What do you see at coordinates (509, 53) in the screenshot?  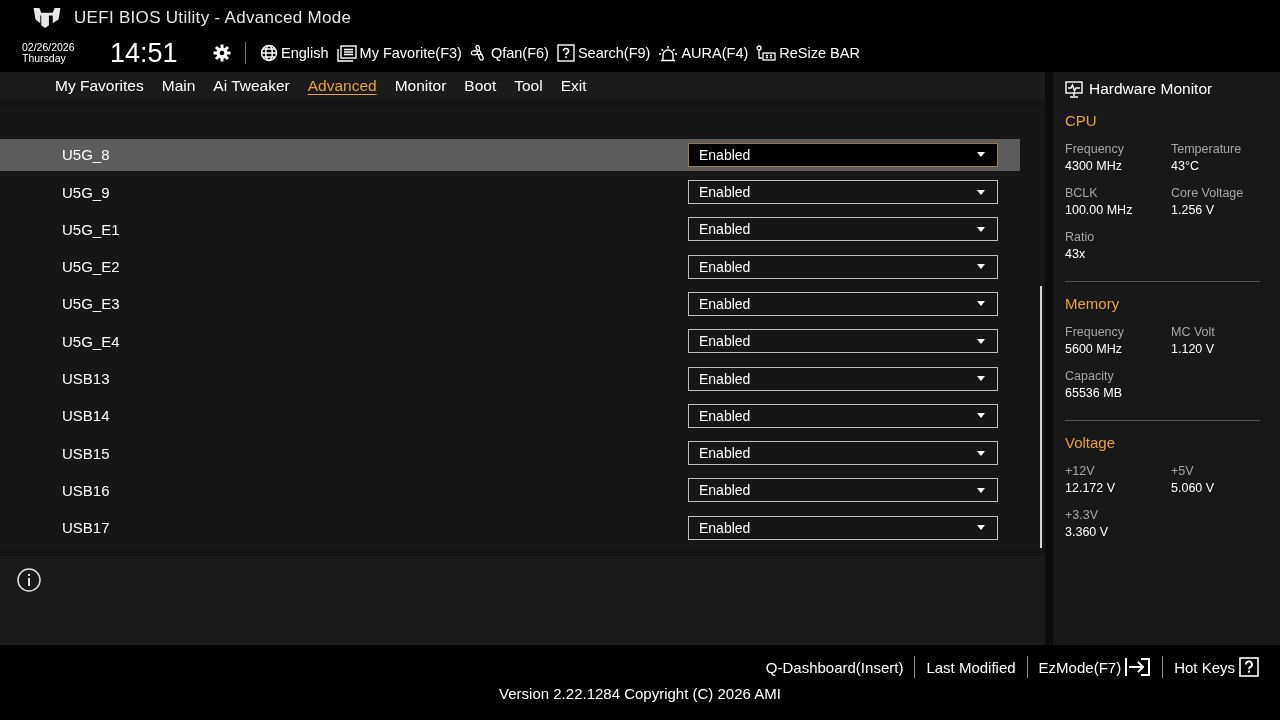 I see `fan-button: Qfan(F6)` at bounding box center [509, 53].